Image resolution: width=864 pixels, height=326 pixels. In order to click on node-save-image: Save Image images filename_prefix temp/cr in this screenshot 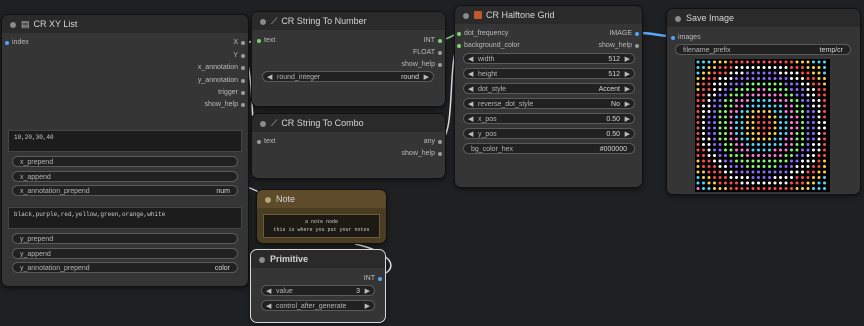, I will do `click(763, 101)`.